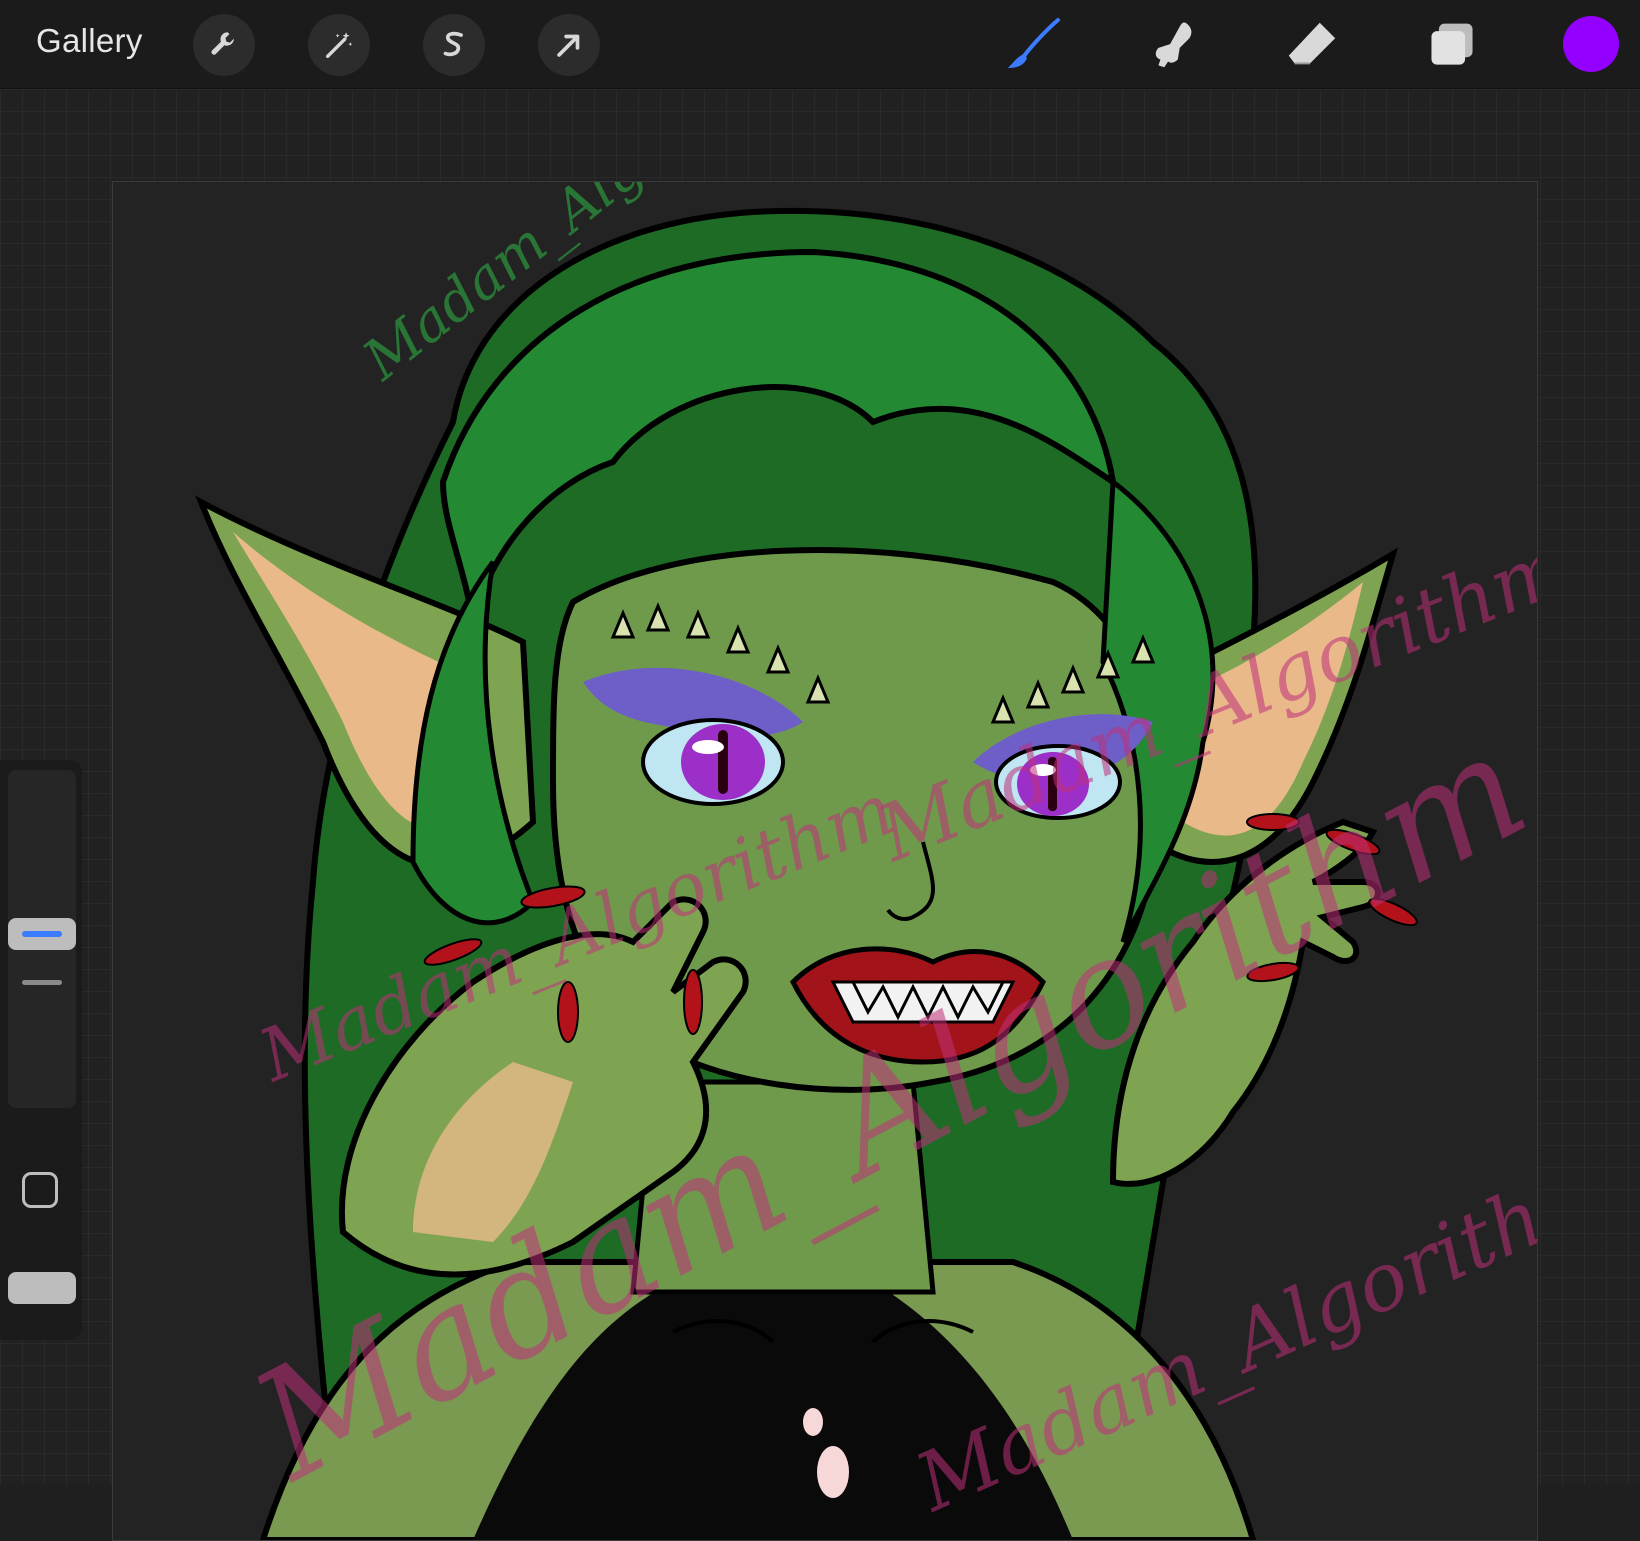 This screenshot has height=1541, width=1640. What do you see at coordinates (1591, 44) in the screenshot?
I see `color-picker-button` at bounding box center [1591, 44].